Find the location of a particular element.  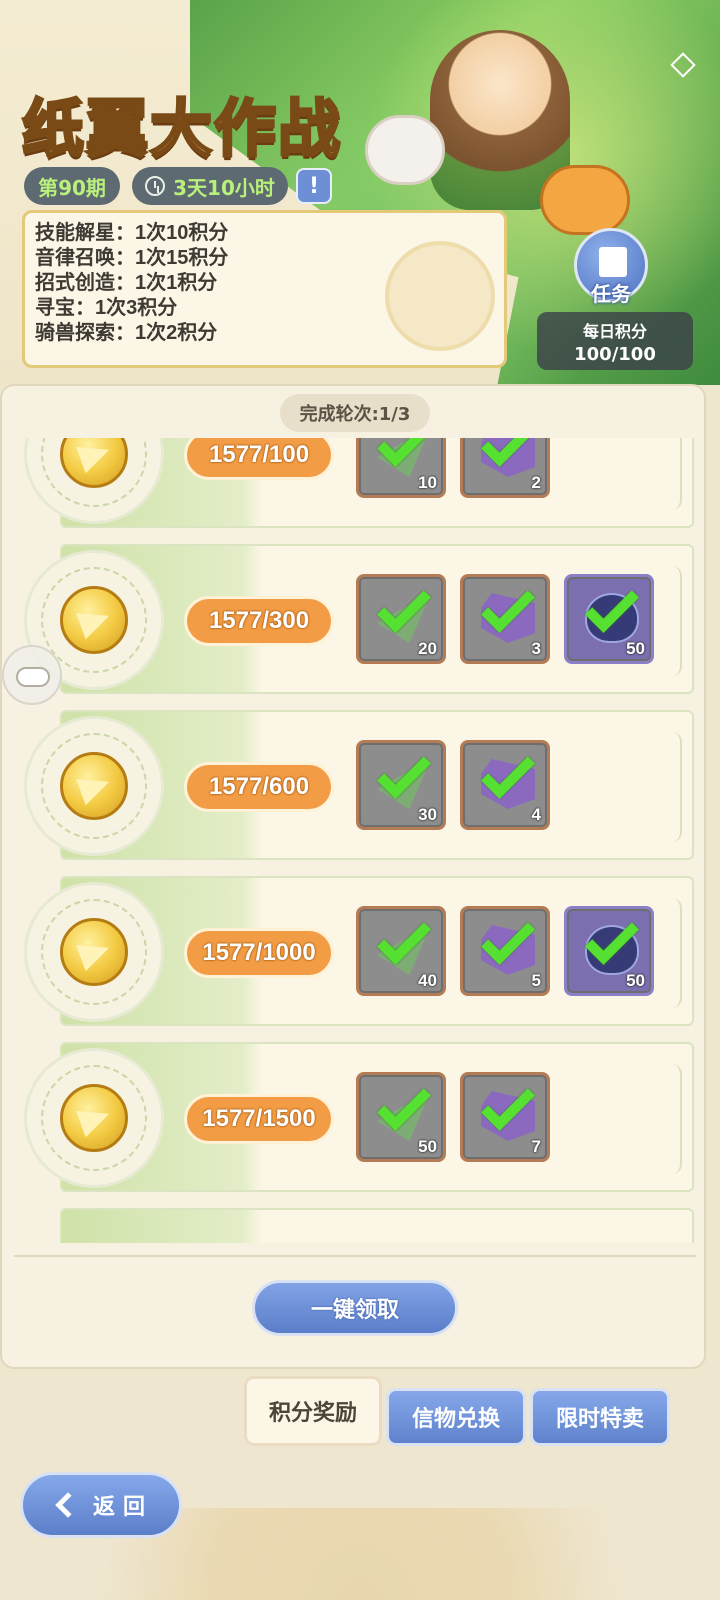

reward-quantity: 2 is located at coordinates (536, 482).